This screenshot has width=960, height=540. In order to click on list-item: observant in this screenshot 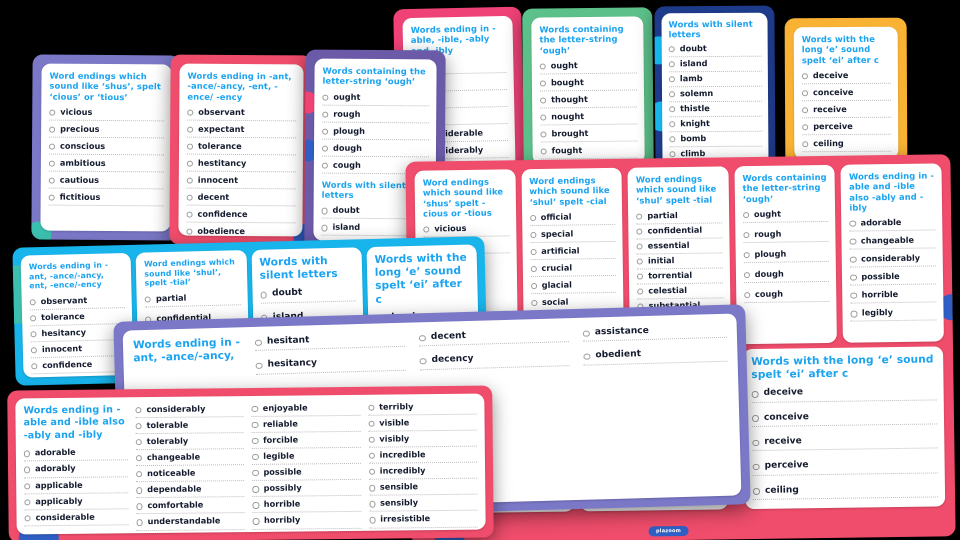, I will do `click(77, 301)`.